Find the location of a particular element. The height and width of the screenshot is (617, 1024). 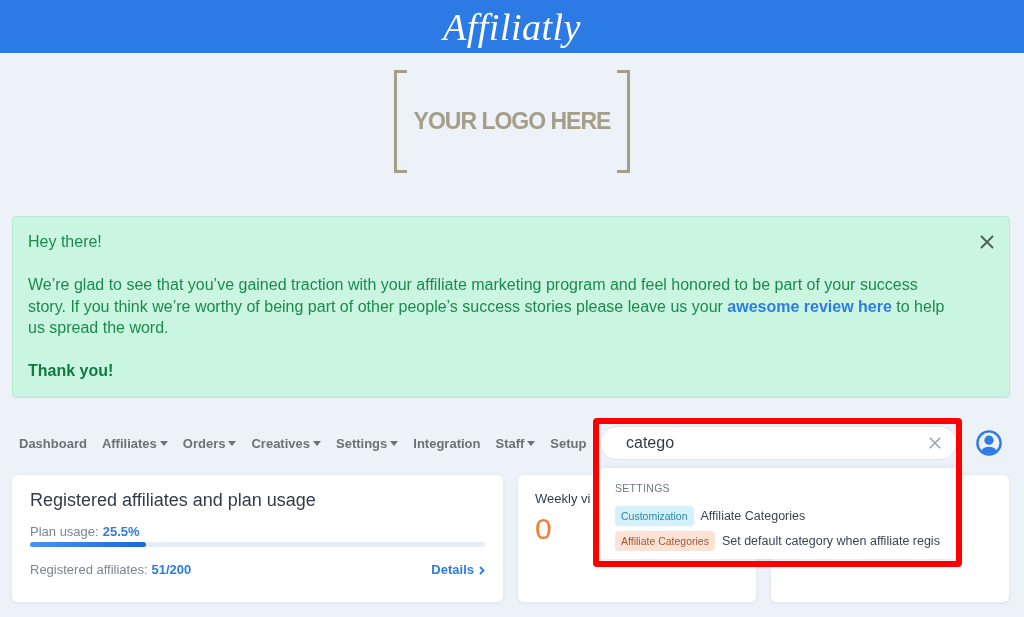

category-tag: Customization is located at coordinates (654, 516).